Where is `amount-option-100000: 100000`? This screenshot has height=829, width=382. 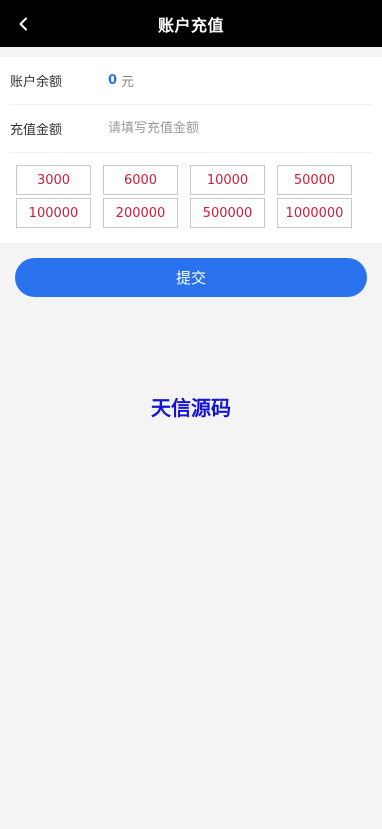 amount-option-100000: 100000 is located at coordinates (53, 213).